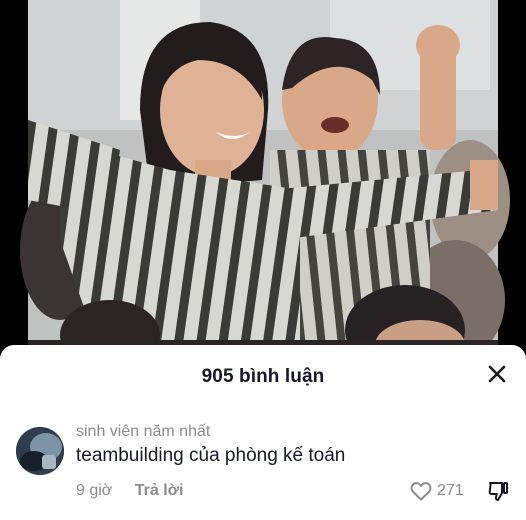 The width and height of the screenshot is (526, 520). I want to click on avatar, so click(40, 451).